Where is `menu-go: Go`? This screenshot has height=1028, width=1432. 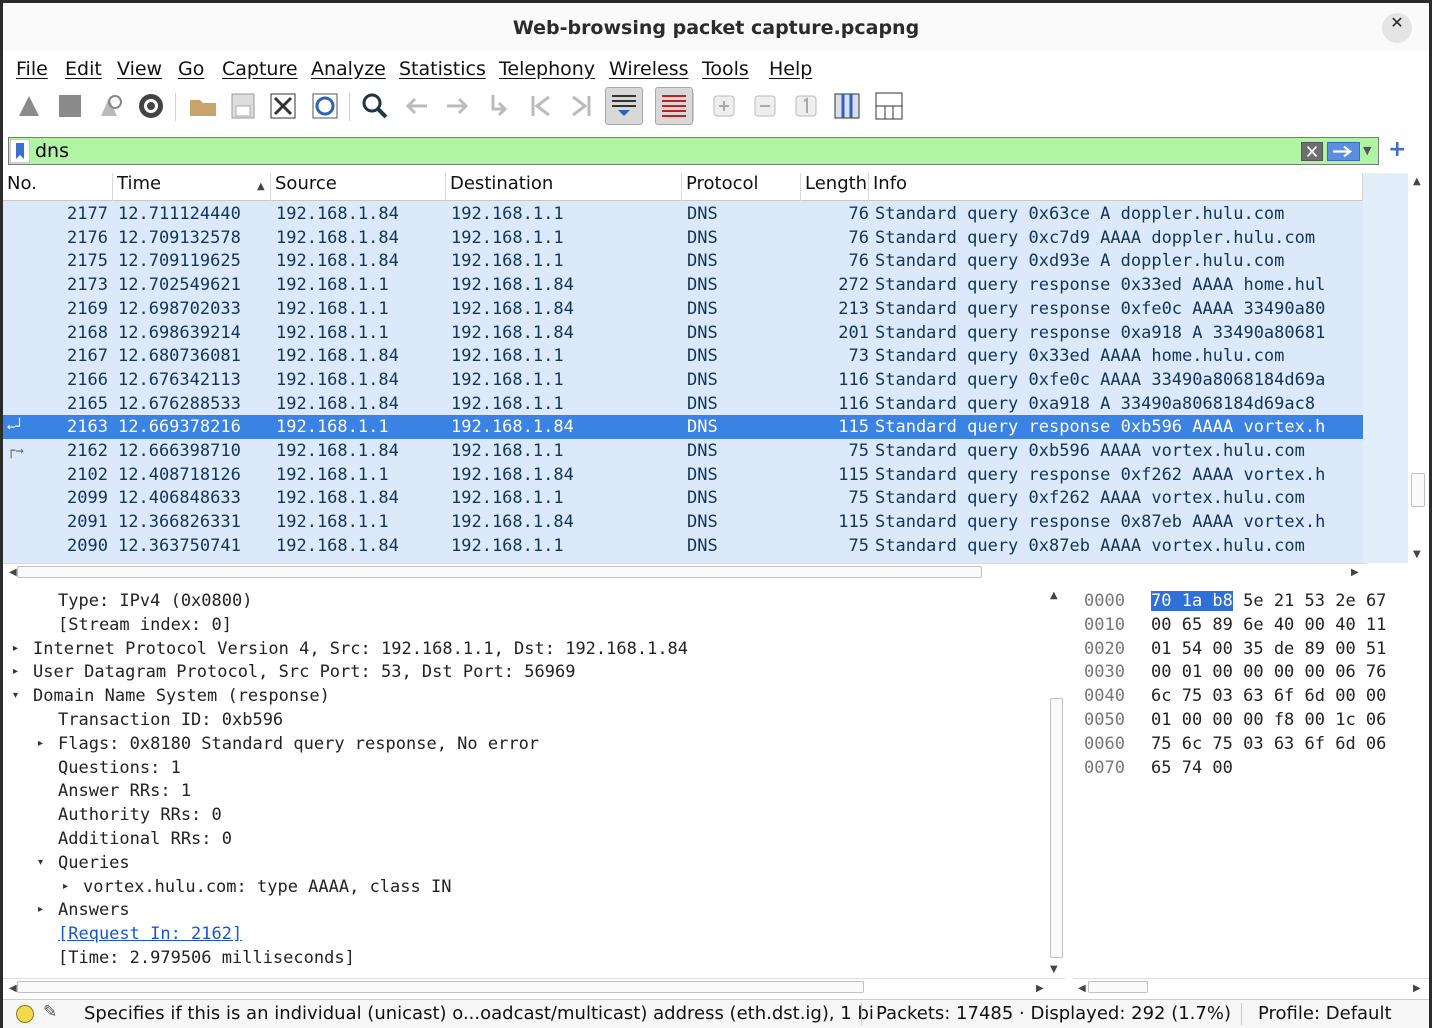 menu-go: Go is located at coordinates (191, 69).